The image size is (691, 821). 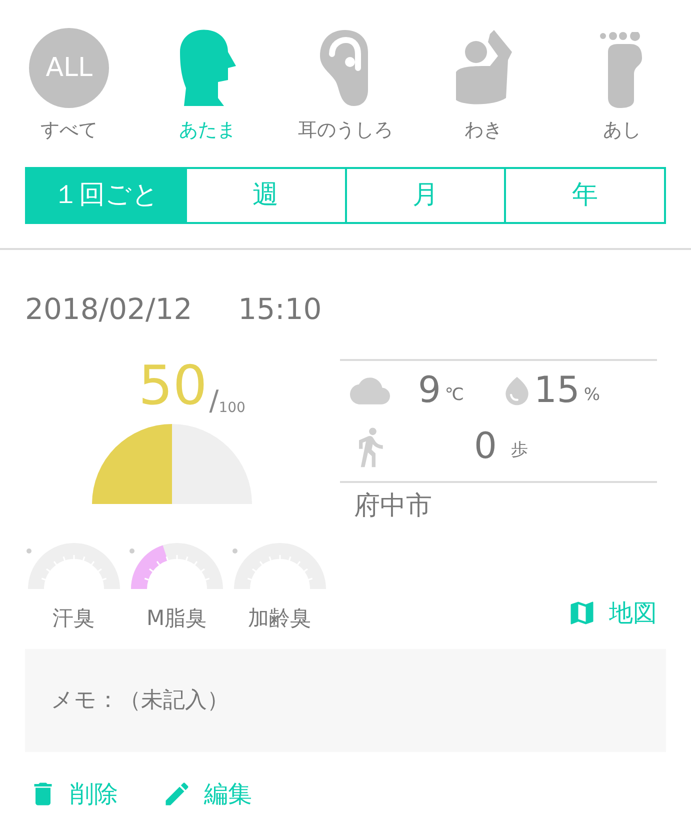 I want to click on steps-value: 0, so click(x=485, y=447).